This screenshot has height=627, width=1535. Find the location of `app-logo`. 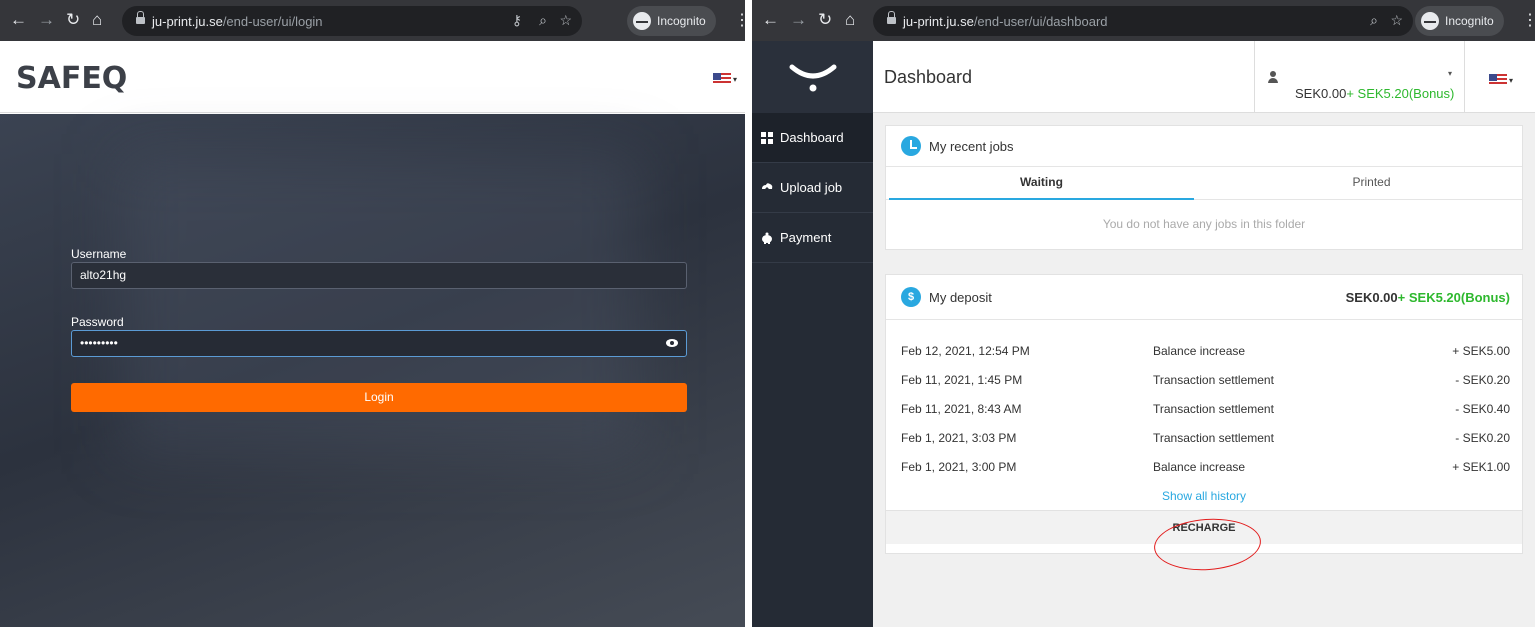

app-logo is located at coordinates (812, 77).